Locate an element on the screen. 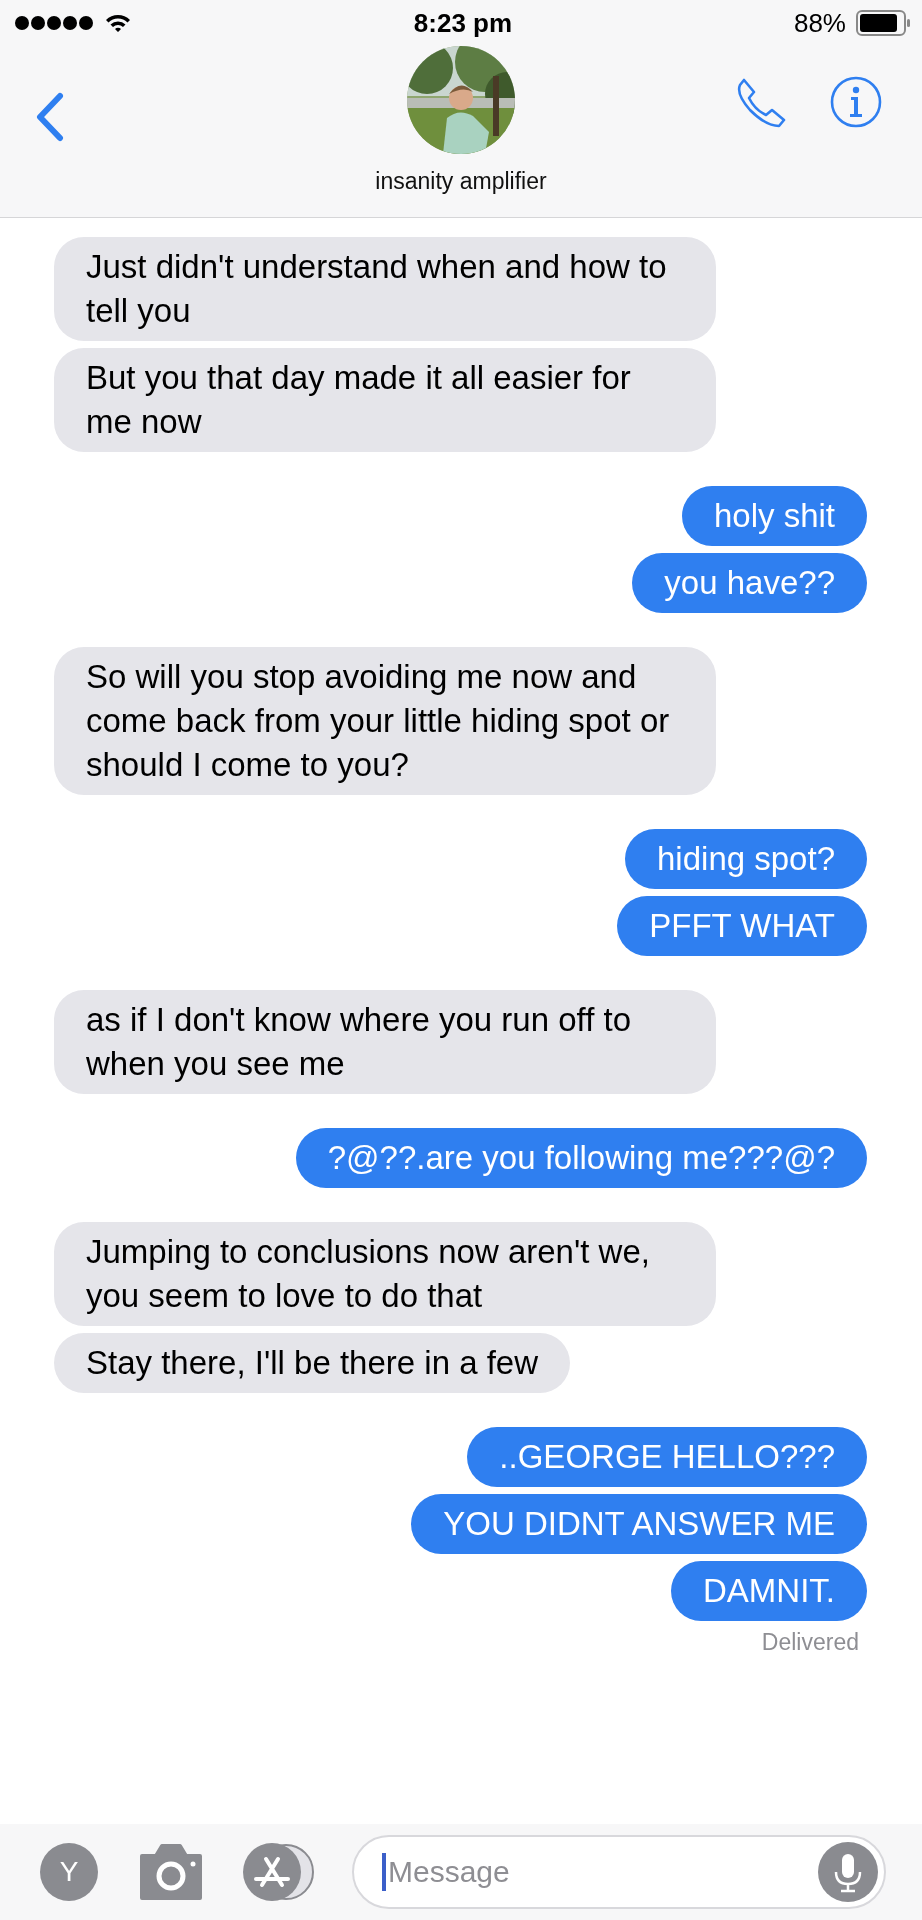 The height and width of the screenshot is (1920, 922). message-input: Message is located at coordinates (602, 1872).